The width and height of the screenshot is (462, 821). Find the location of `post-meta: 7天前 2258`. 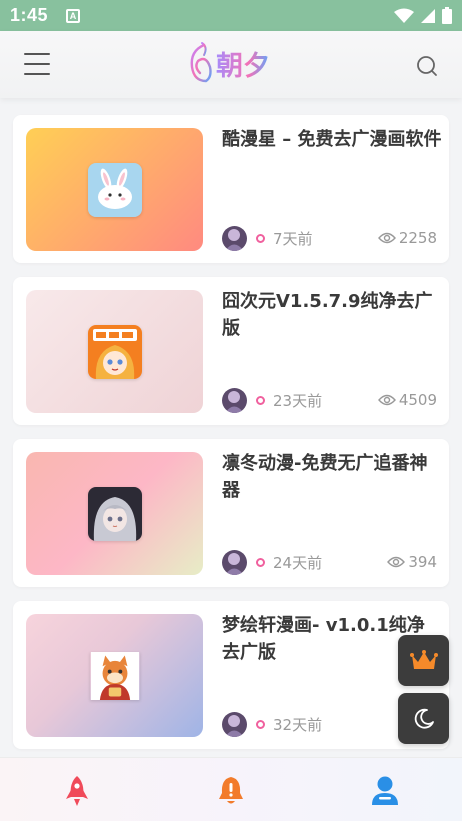

post-meta: 7天前 2258 is located at coordinates (329, 238).